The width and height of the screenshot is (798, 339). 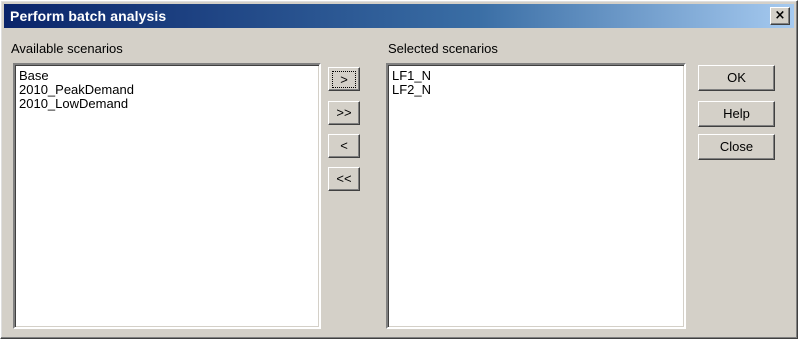 I want to click on ok-button: OK, so click(x=736, y=78).